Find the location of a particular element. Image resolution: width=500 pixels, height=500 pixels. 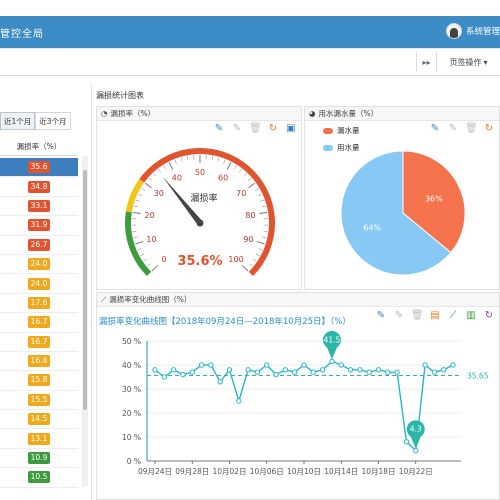

pencil-outline-icon: ✎ is located at coordinates (399, 315).